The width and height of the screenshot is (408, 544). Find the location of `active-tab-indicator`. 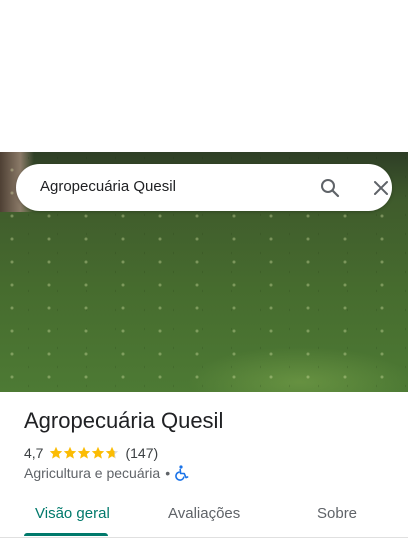

active-tab-indicator is located at coordinates (66, 534).